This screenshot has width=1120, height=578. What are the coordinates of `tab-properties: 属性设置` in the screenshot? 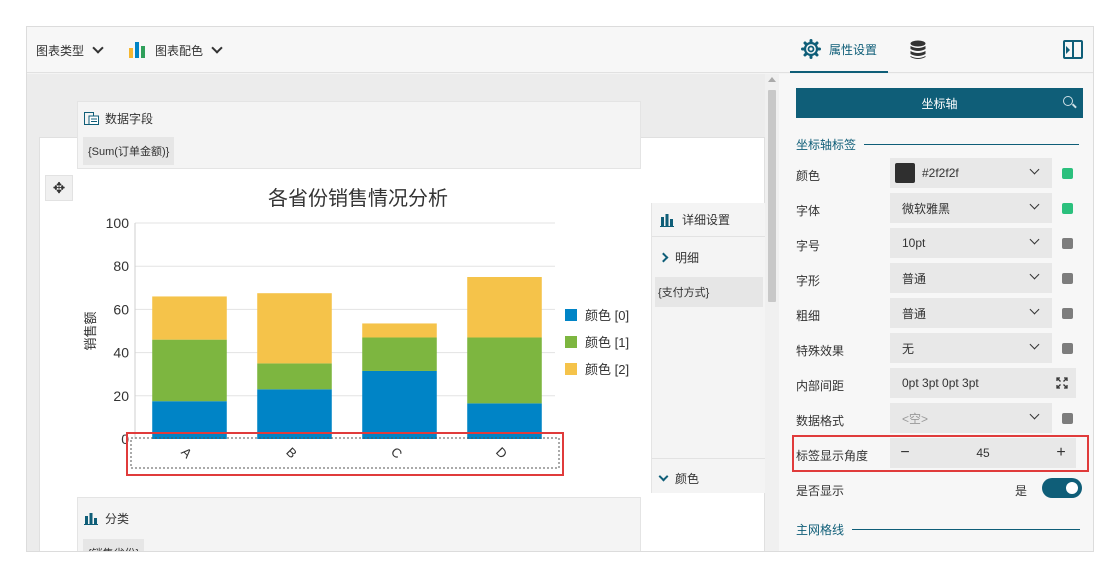 It's located at (839, 50).